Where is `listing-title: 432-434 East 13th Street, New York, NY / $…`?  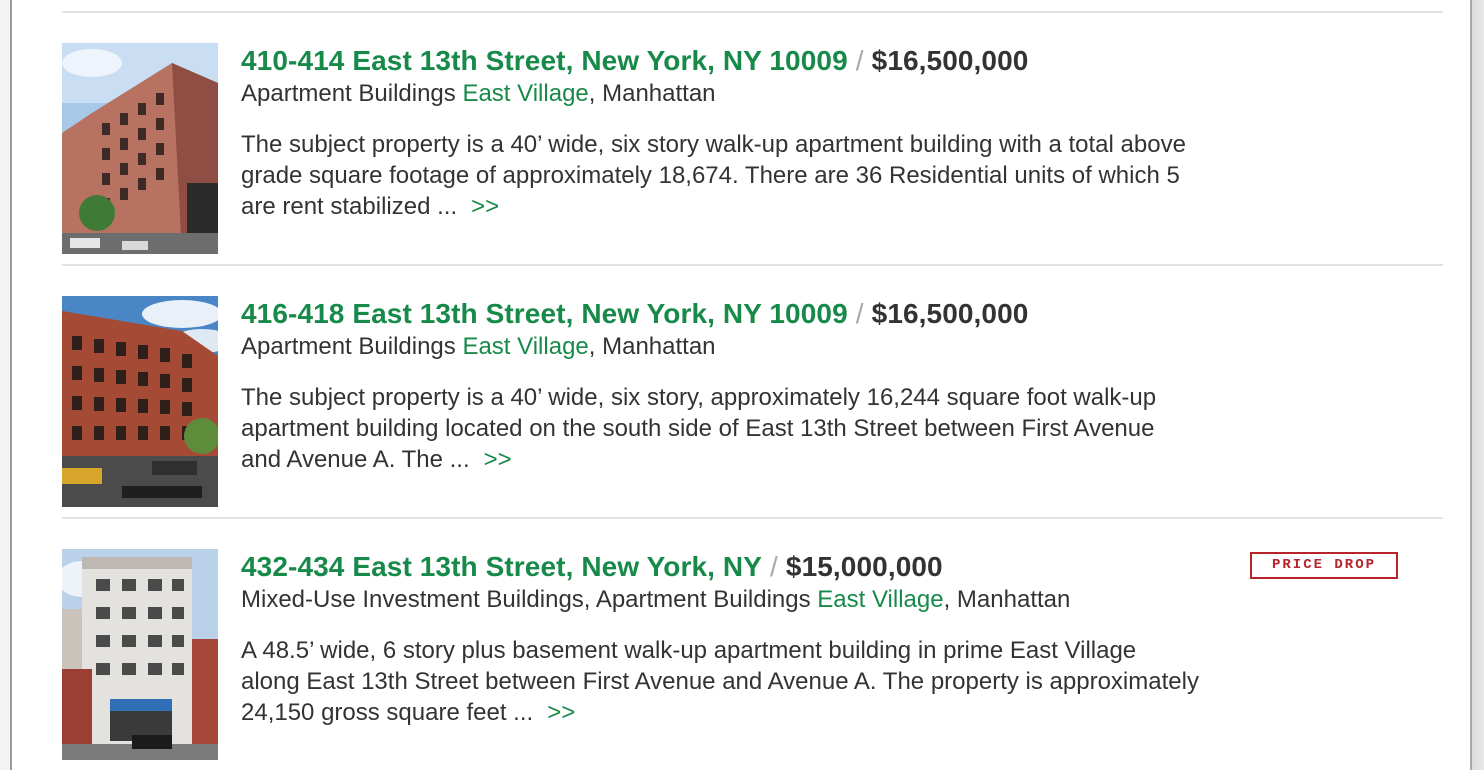
listing-title: 432-434 East 13th Street, New York, NY / $… is located at coordinates (731, 567).